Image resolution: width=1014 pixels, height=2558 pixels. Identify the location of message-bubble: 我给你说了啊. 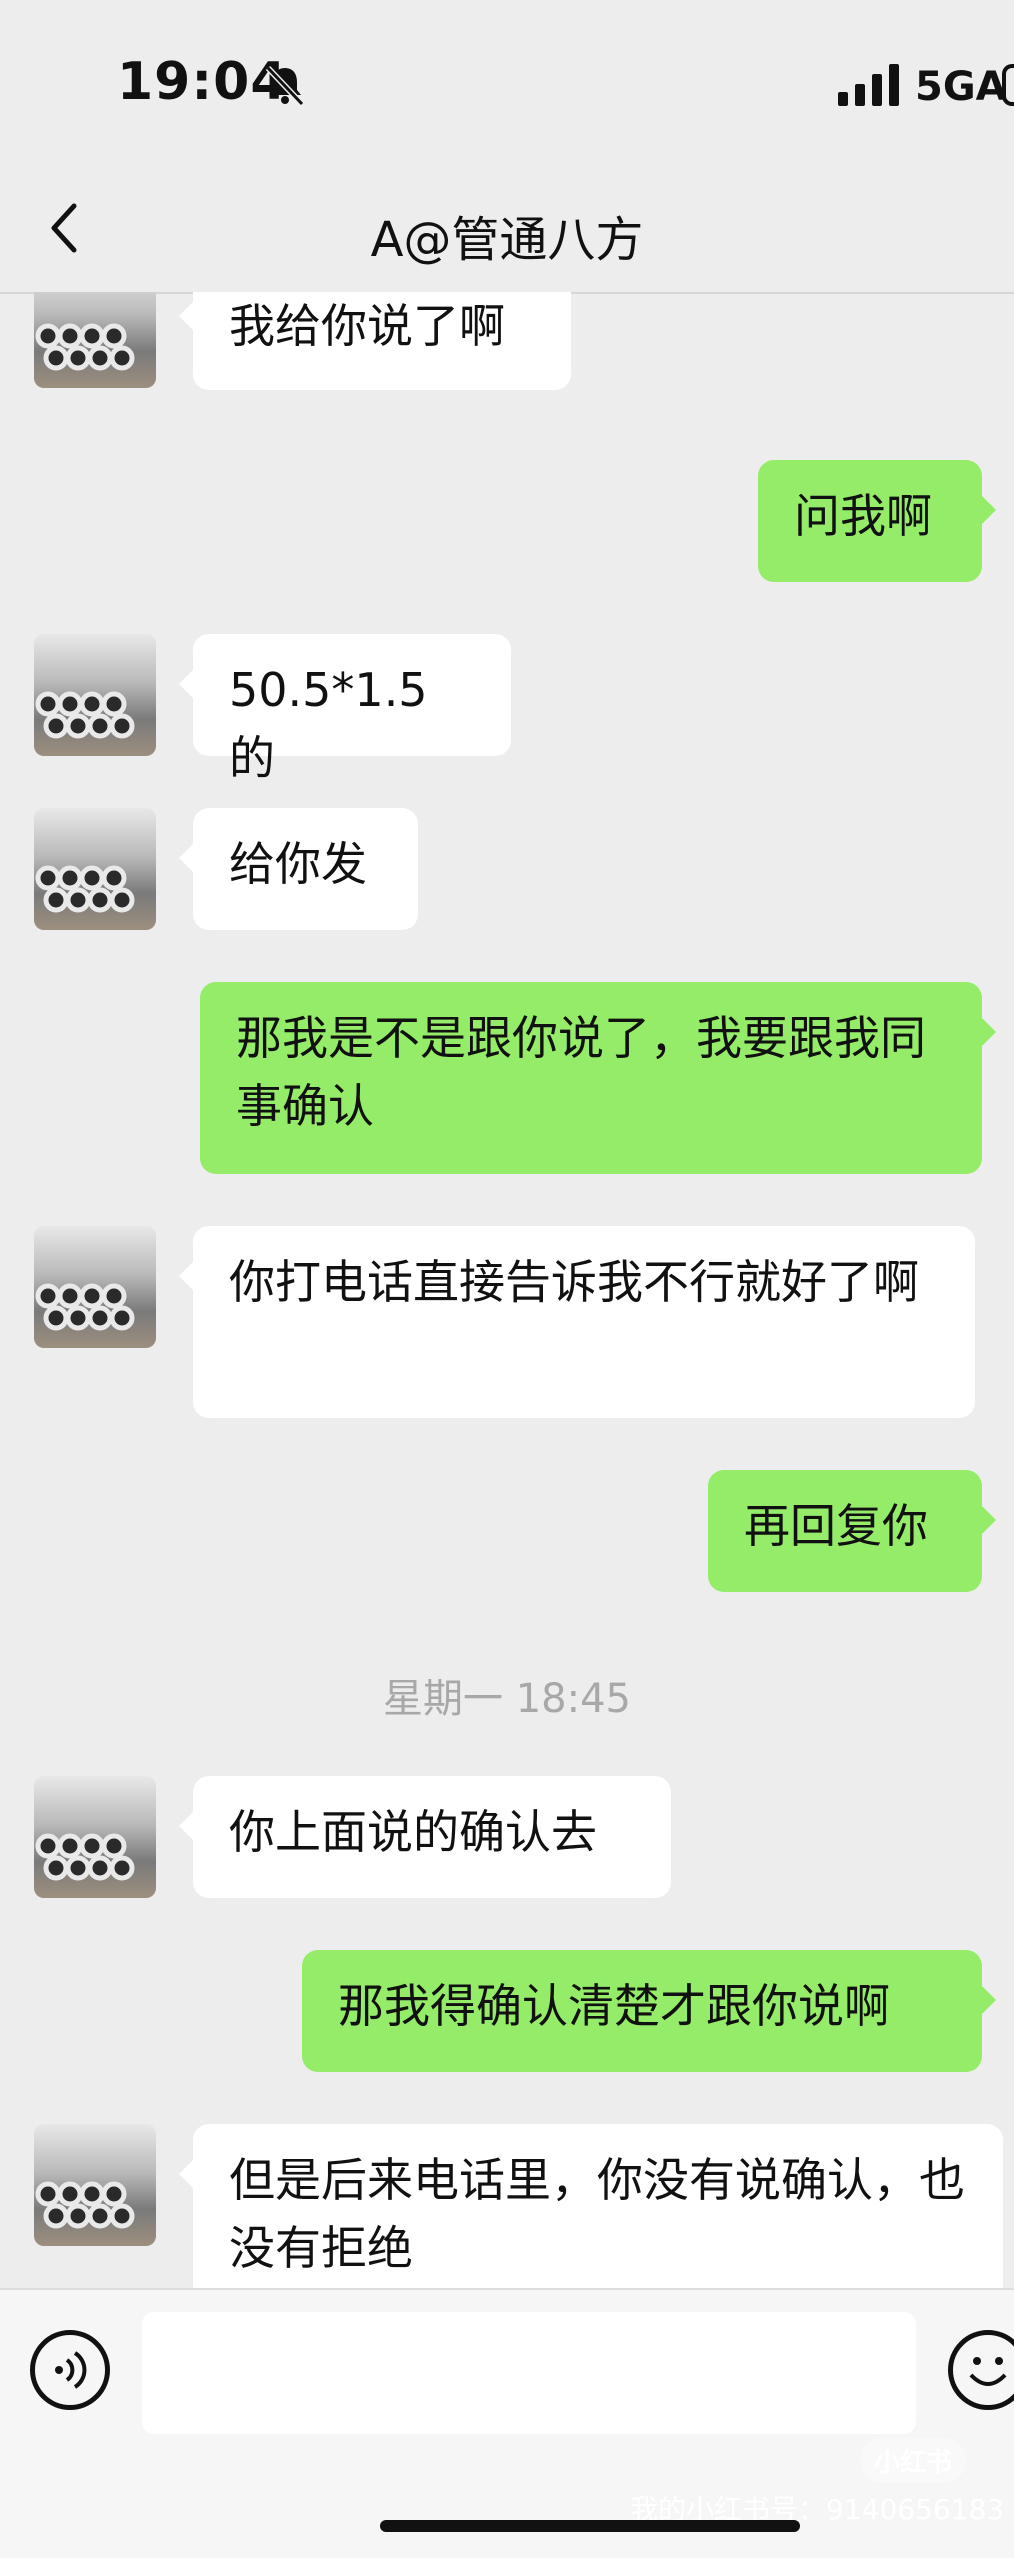
(375, 341).